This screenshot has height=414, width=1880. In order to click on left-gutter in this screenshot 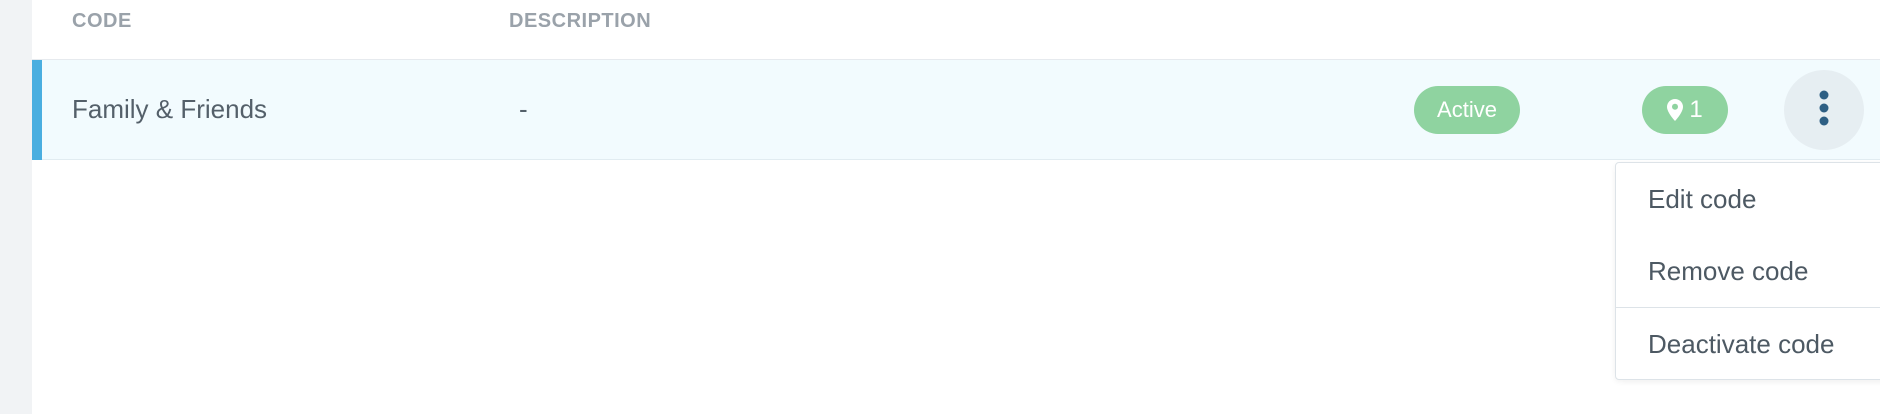, I will do `click(16, 207)`.